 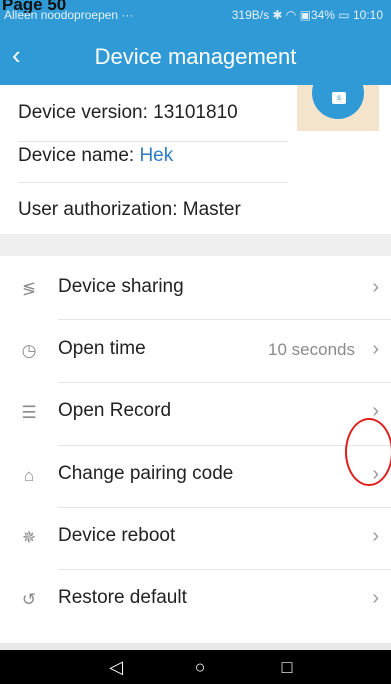 I want to click on menu-item-open-time: ◷ Open time 10 seconds ›, so click(x=195, y=351).